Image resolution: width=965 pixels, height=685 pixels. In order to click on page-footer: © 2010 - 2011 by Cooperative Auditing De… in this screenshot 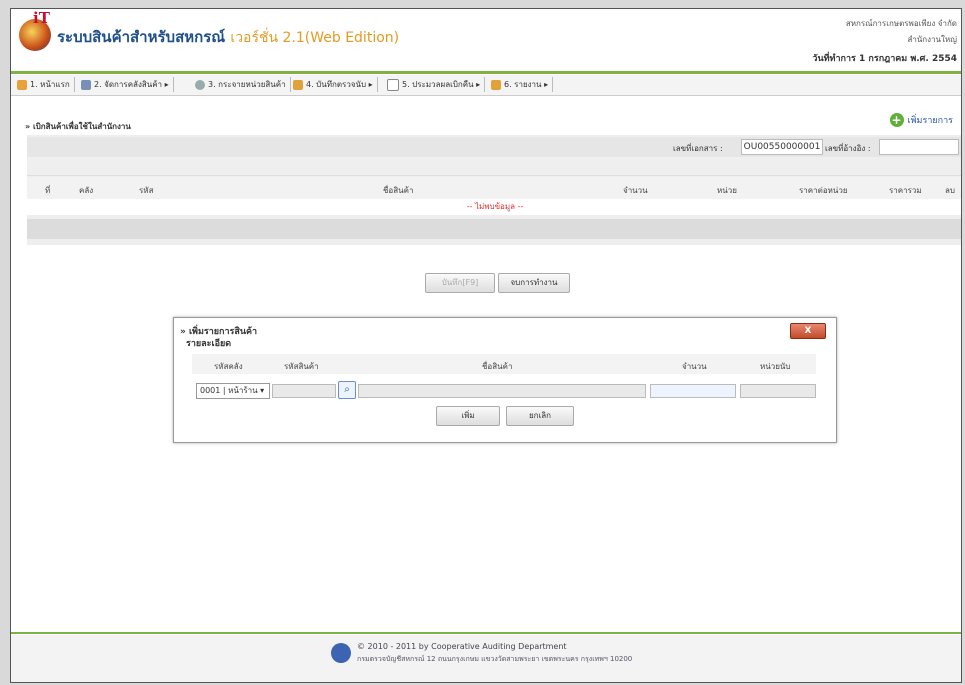, I will do `click(486, 658)`.